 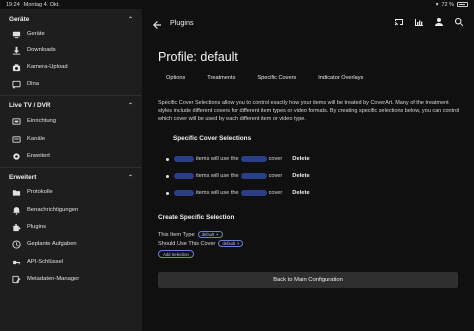 I want to click on sidebar-item-metadata-manager: Metadaten-Manager, so click(x=71, y=279).